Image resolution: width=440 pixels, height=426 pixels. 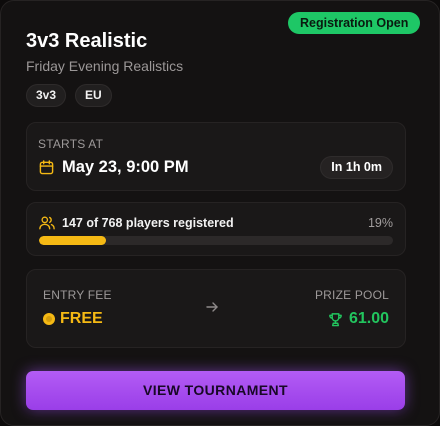 I want to click on prize-pool-value: 61.00, so click(x=368, y=318).